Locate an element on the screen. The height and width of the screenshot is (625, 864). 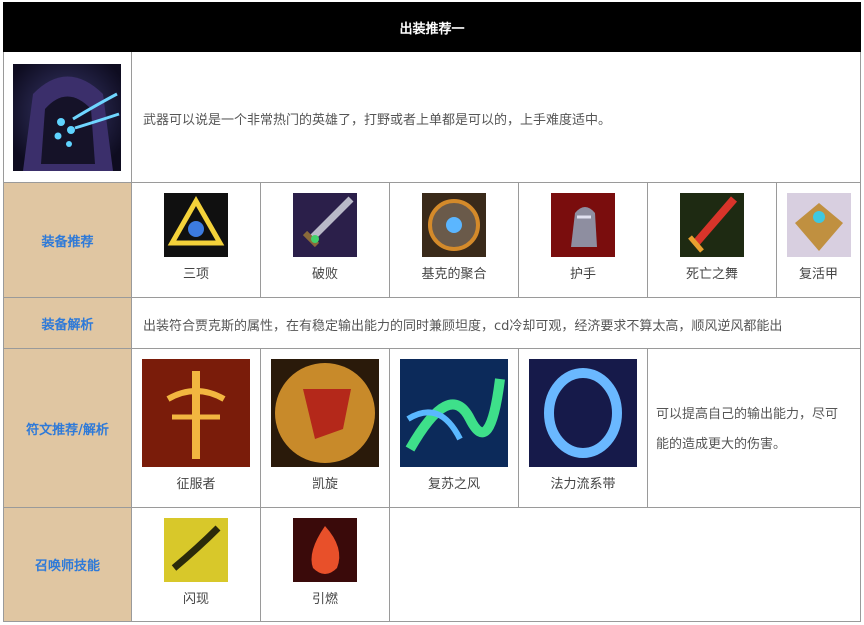
items-label: 装备推荐 is located at coordinates (67, 240).